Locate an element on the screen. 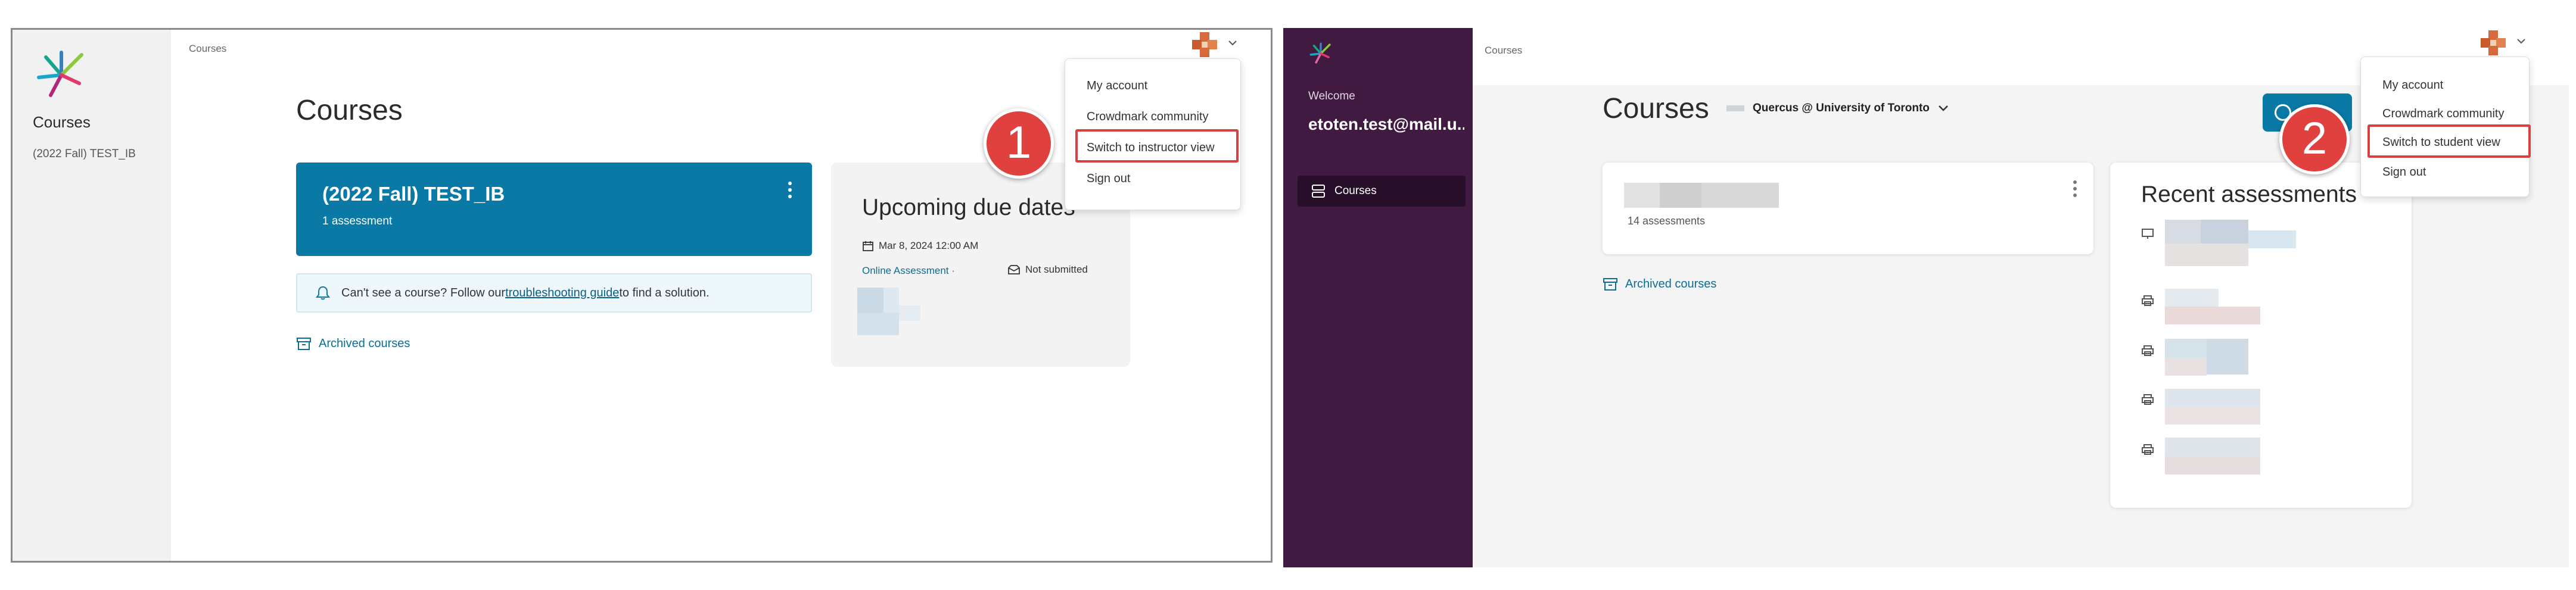 Image resolution: width=2576 pixels, height=590 pixels. calendar-icon is located at coordinates (868, 246).